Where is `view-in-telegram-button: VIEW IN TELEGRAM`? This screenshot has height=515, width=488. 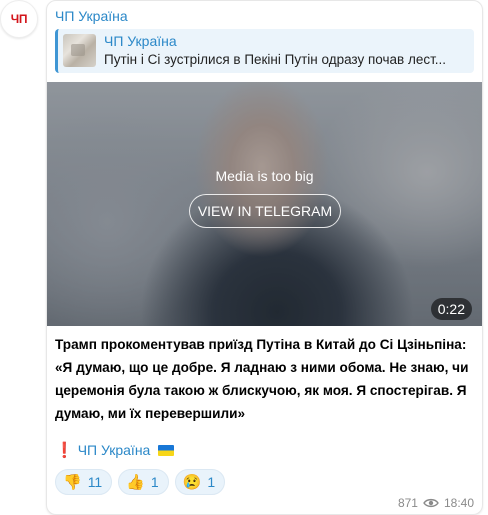 view-in-telegram-button: VIEW IN TELEGRAM is located at coordinates (265, 211).